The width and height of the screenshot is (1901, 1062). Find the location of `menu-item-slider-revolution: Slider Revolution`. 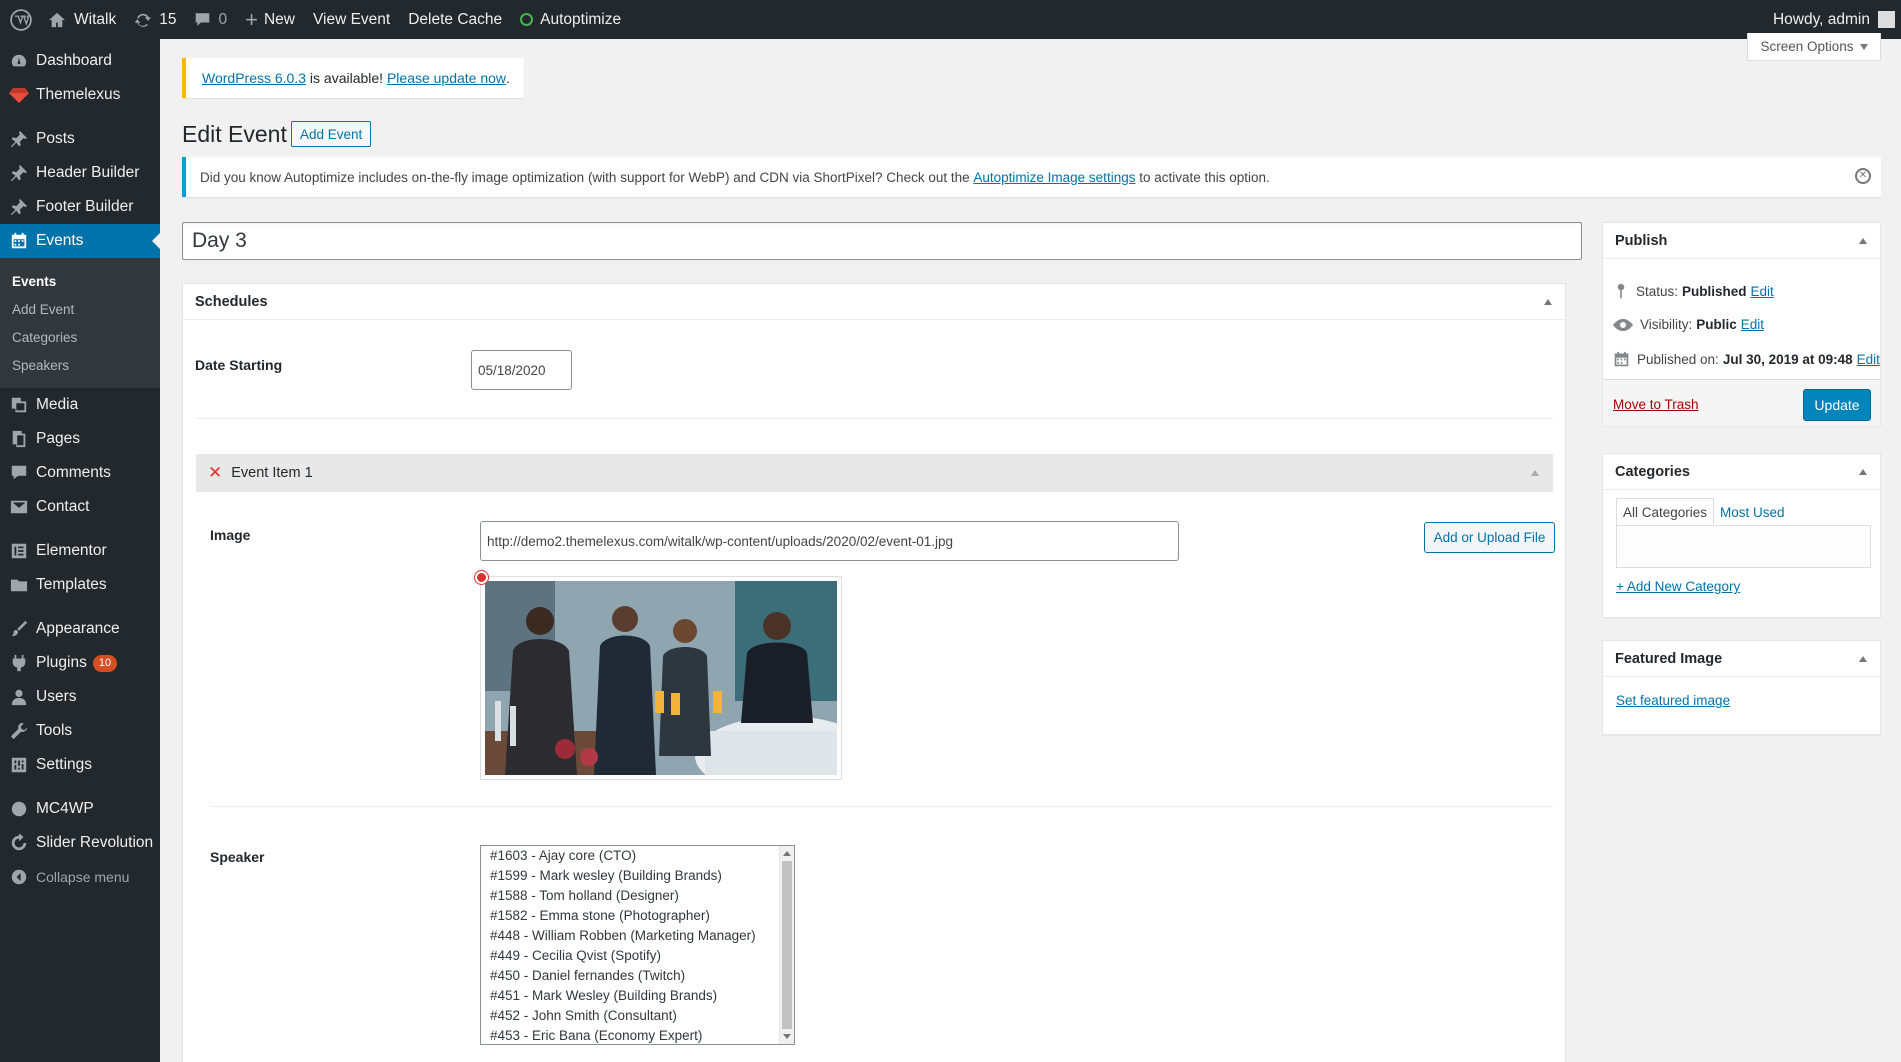

menu-item-slider-revolution: Slider Revolution is located at coordinates (80, 843).